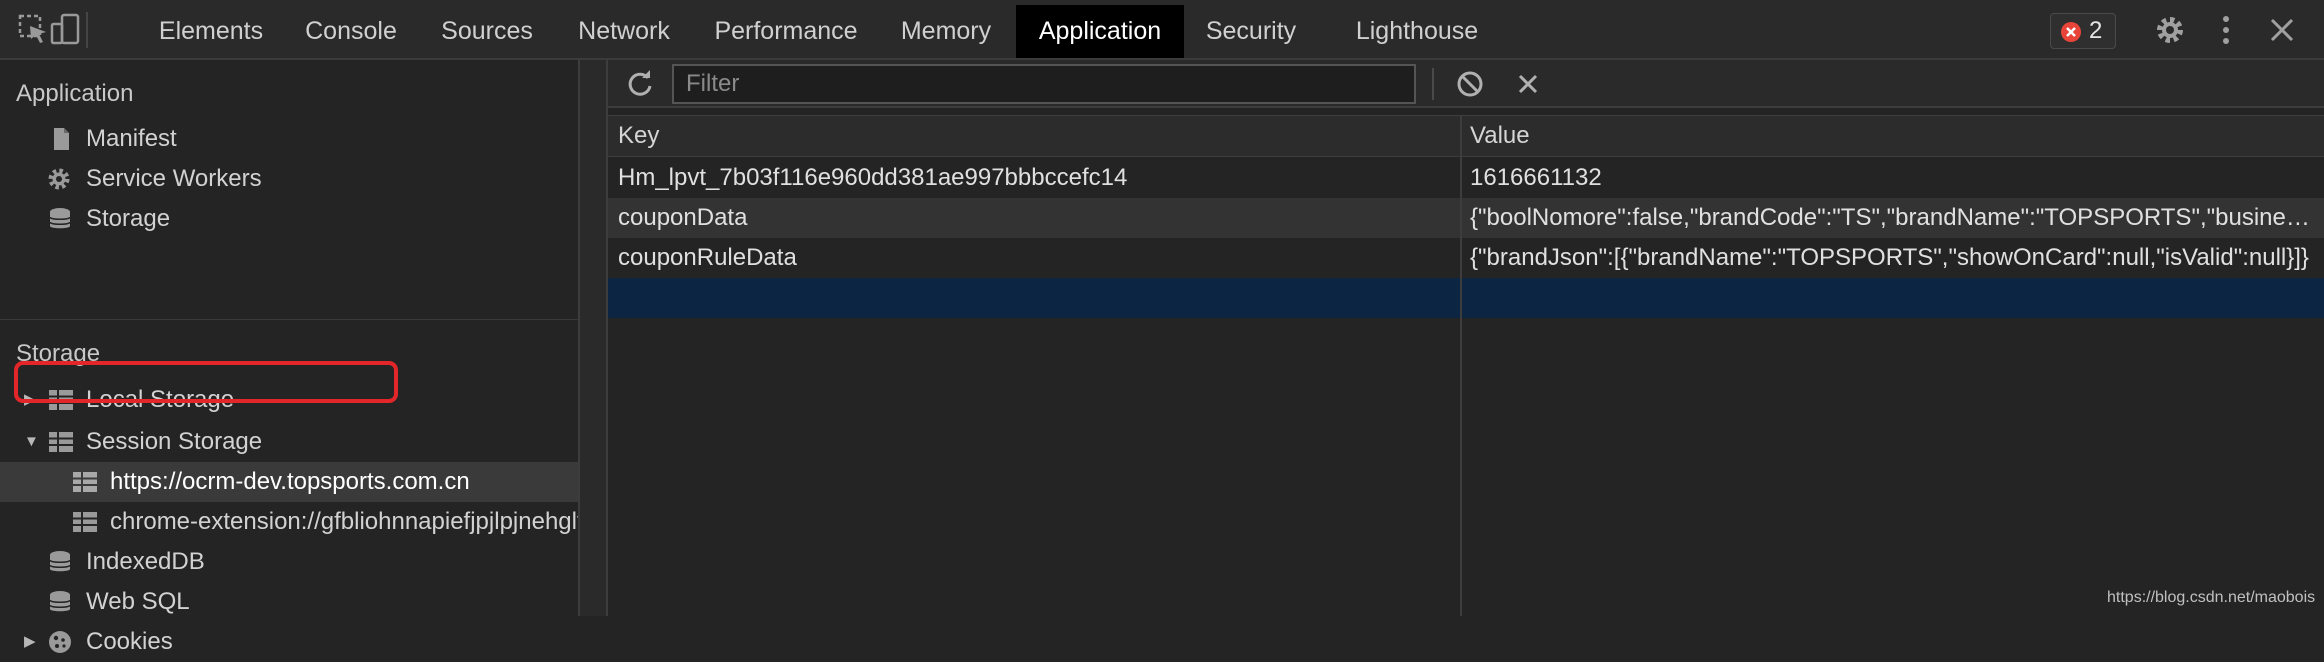 The image size is (2324, 662). I want to click on settings-gear-icon, so click(2170, 30).